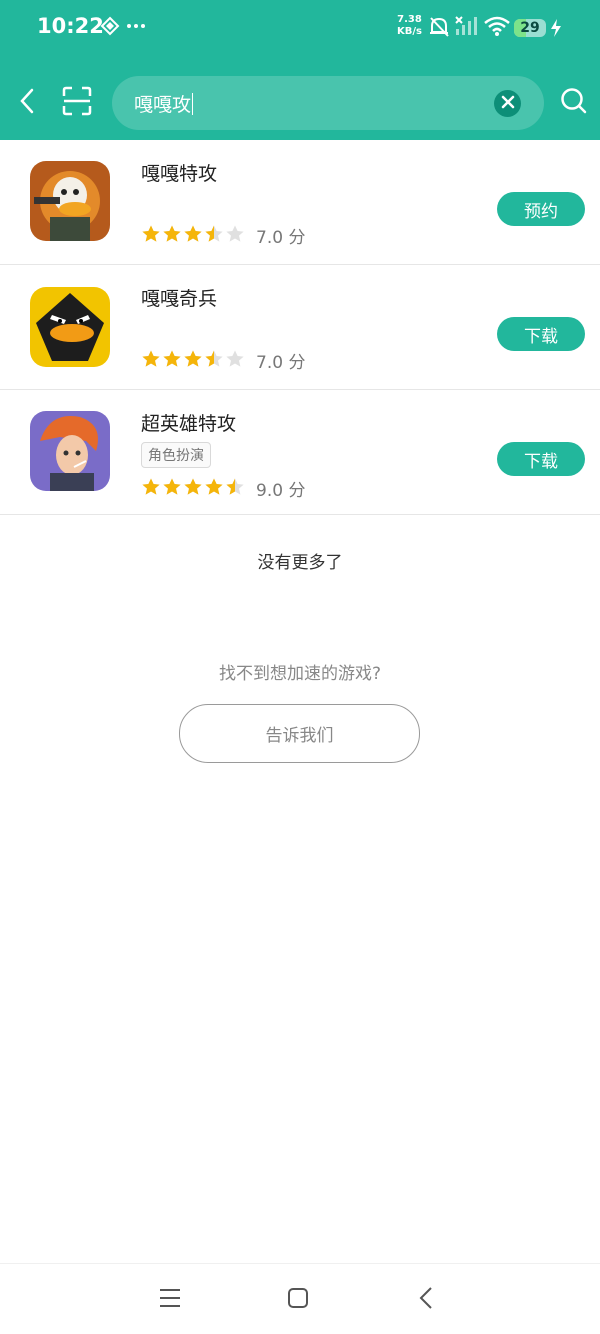 This screenshot has width=600, height=1334. I want to click on search-button, so click(574, 103).